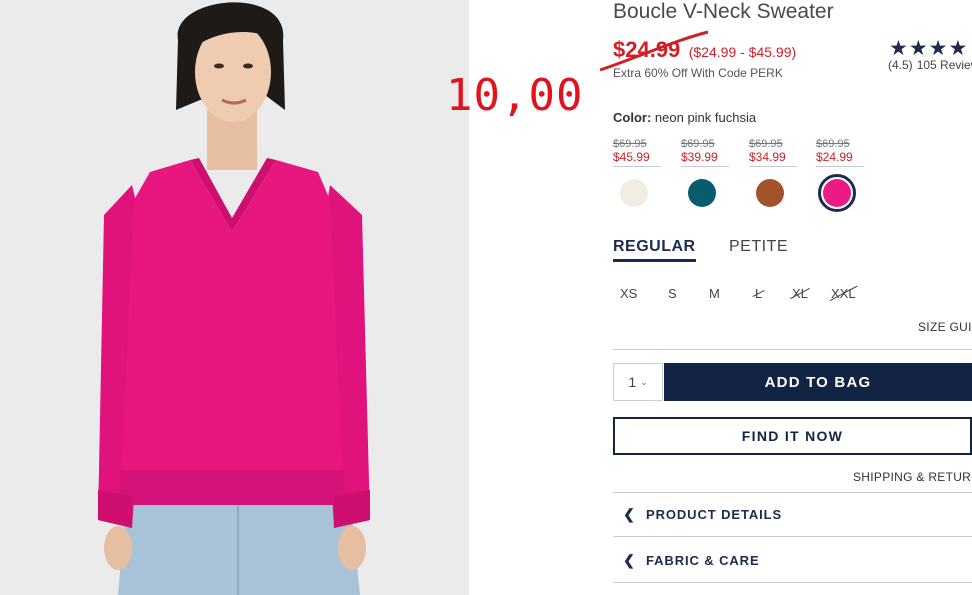  Describe the element at coordinates (714, 514) in the screenshot. I see `accordion-label: PRODUCT DETAILS` at that location.